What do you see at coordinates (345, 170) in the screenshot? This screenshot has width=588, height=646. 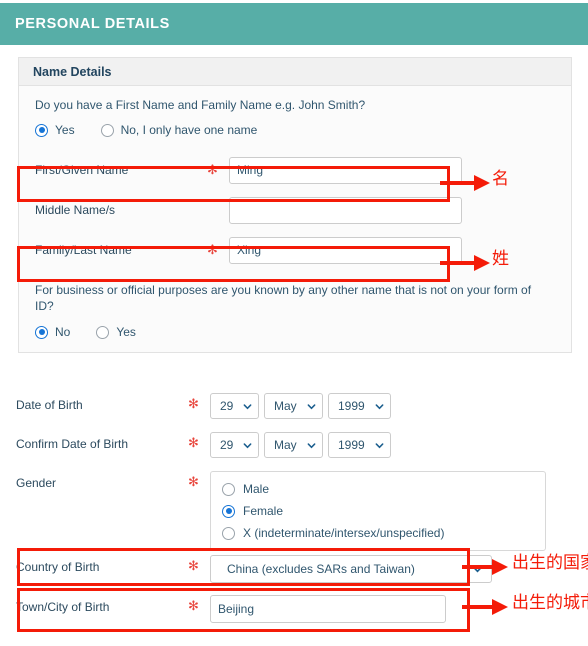 I see `first-name-input` at bounding box center [345, 170].